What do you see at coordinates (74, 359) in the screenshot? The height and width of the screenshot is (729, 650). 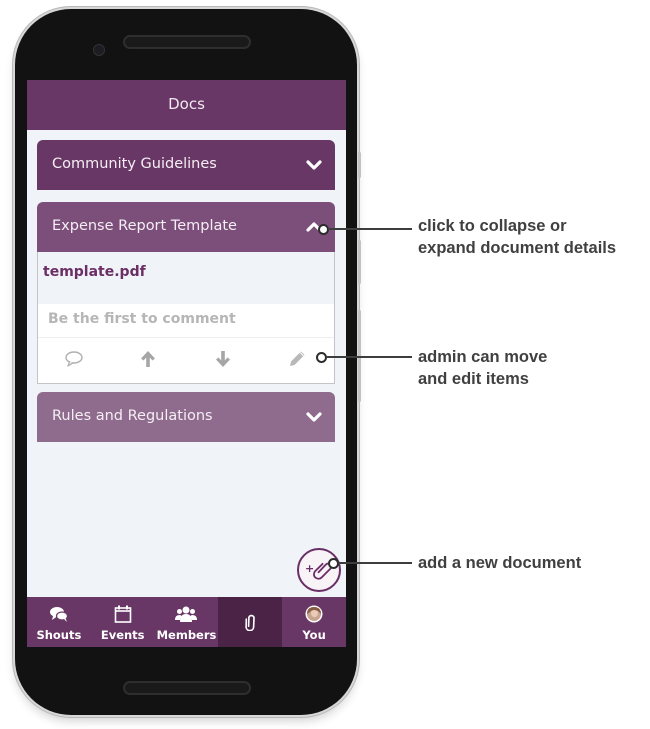 I see `speech-bubble-icon` at bounding box center [74, 359].